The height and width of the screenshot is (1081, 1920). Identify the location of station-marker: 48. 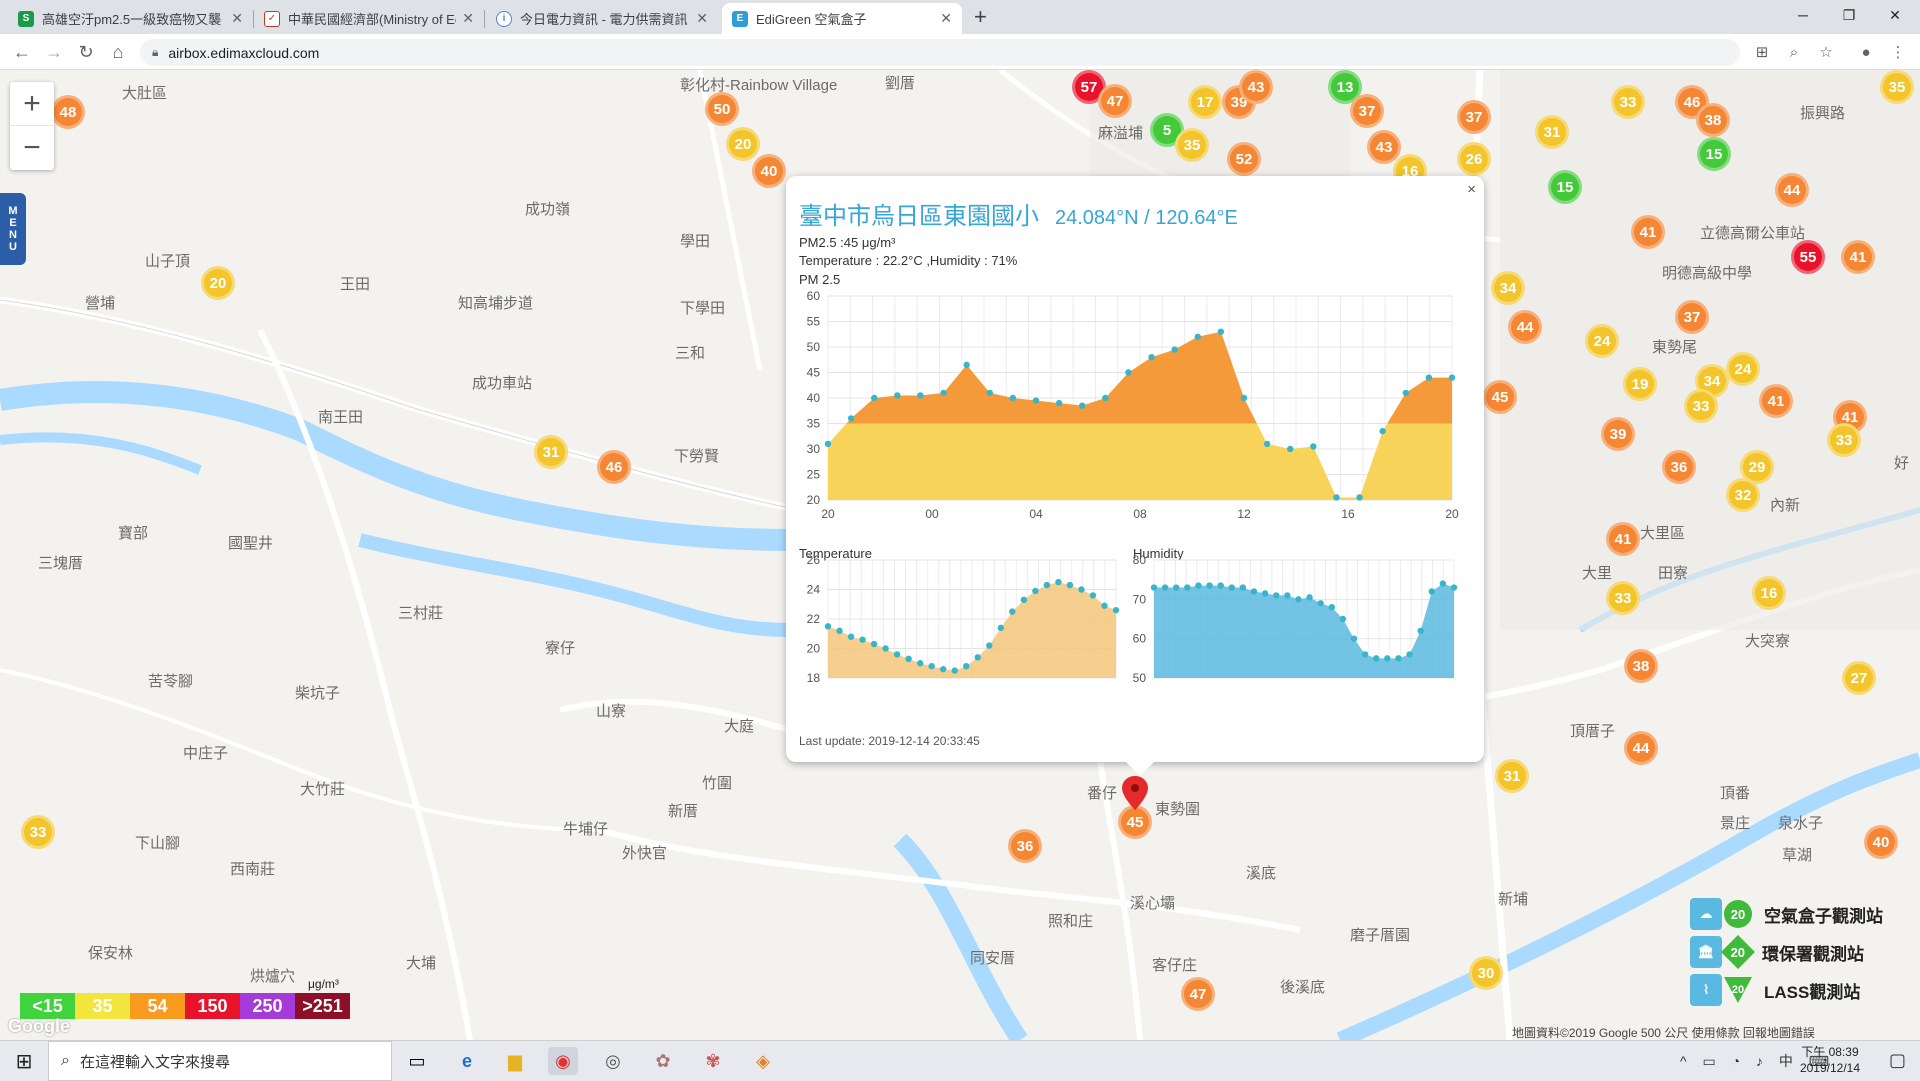
(68, 112).